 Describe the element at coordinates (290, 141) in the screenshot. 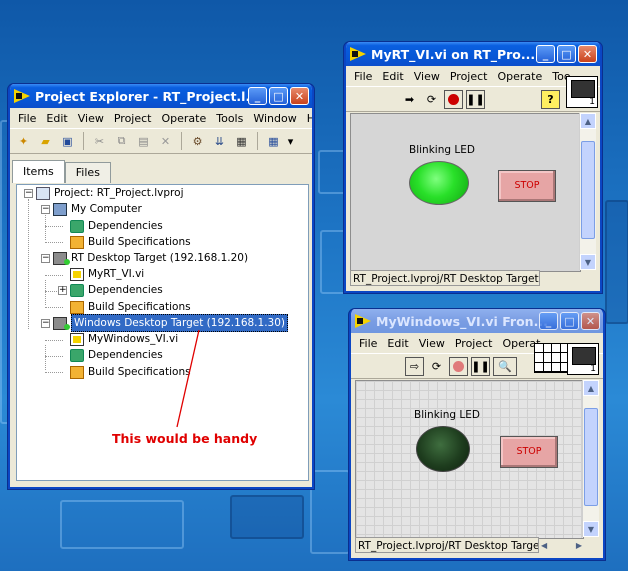

I see `chevron-down-icon: ▾` at that location.